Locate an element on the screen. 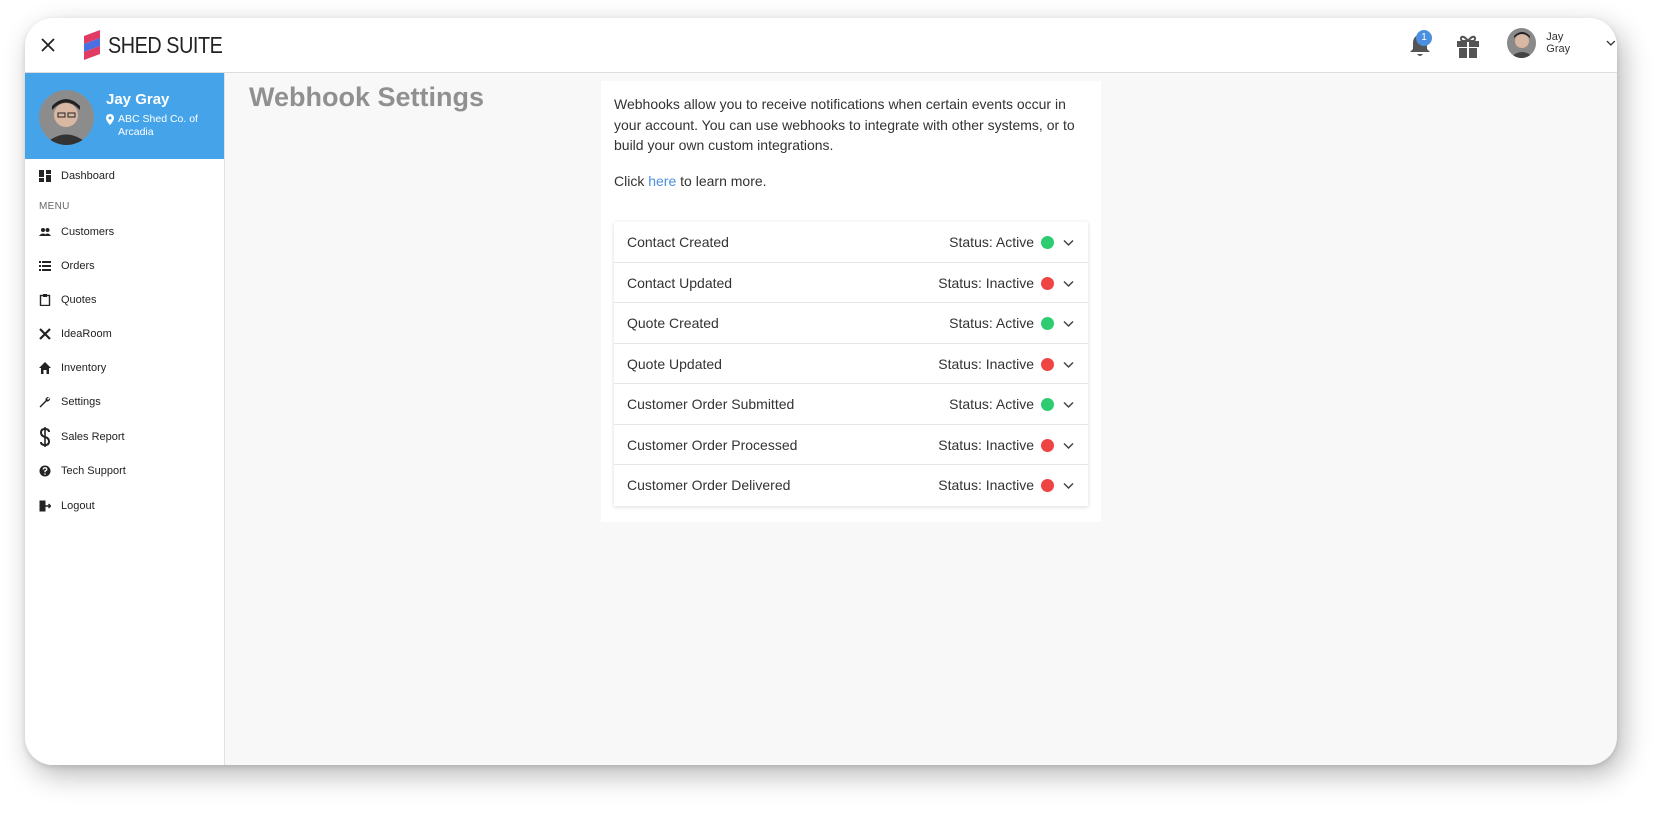 This screenshot has height=833, width=1665. webhook-name: Quote Created is located at coordinates (673, 323).